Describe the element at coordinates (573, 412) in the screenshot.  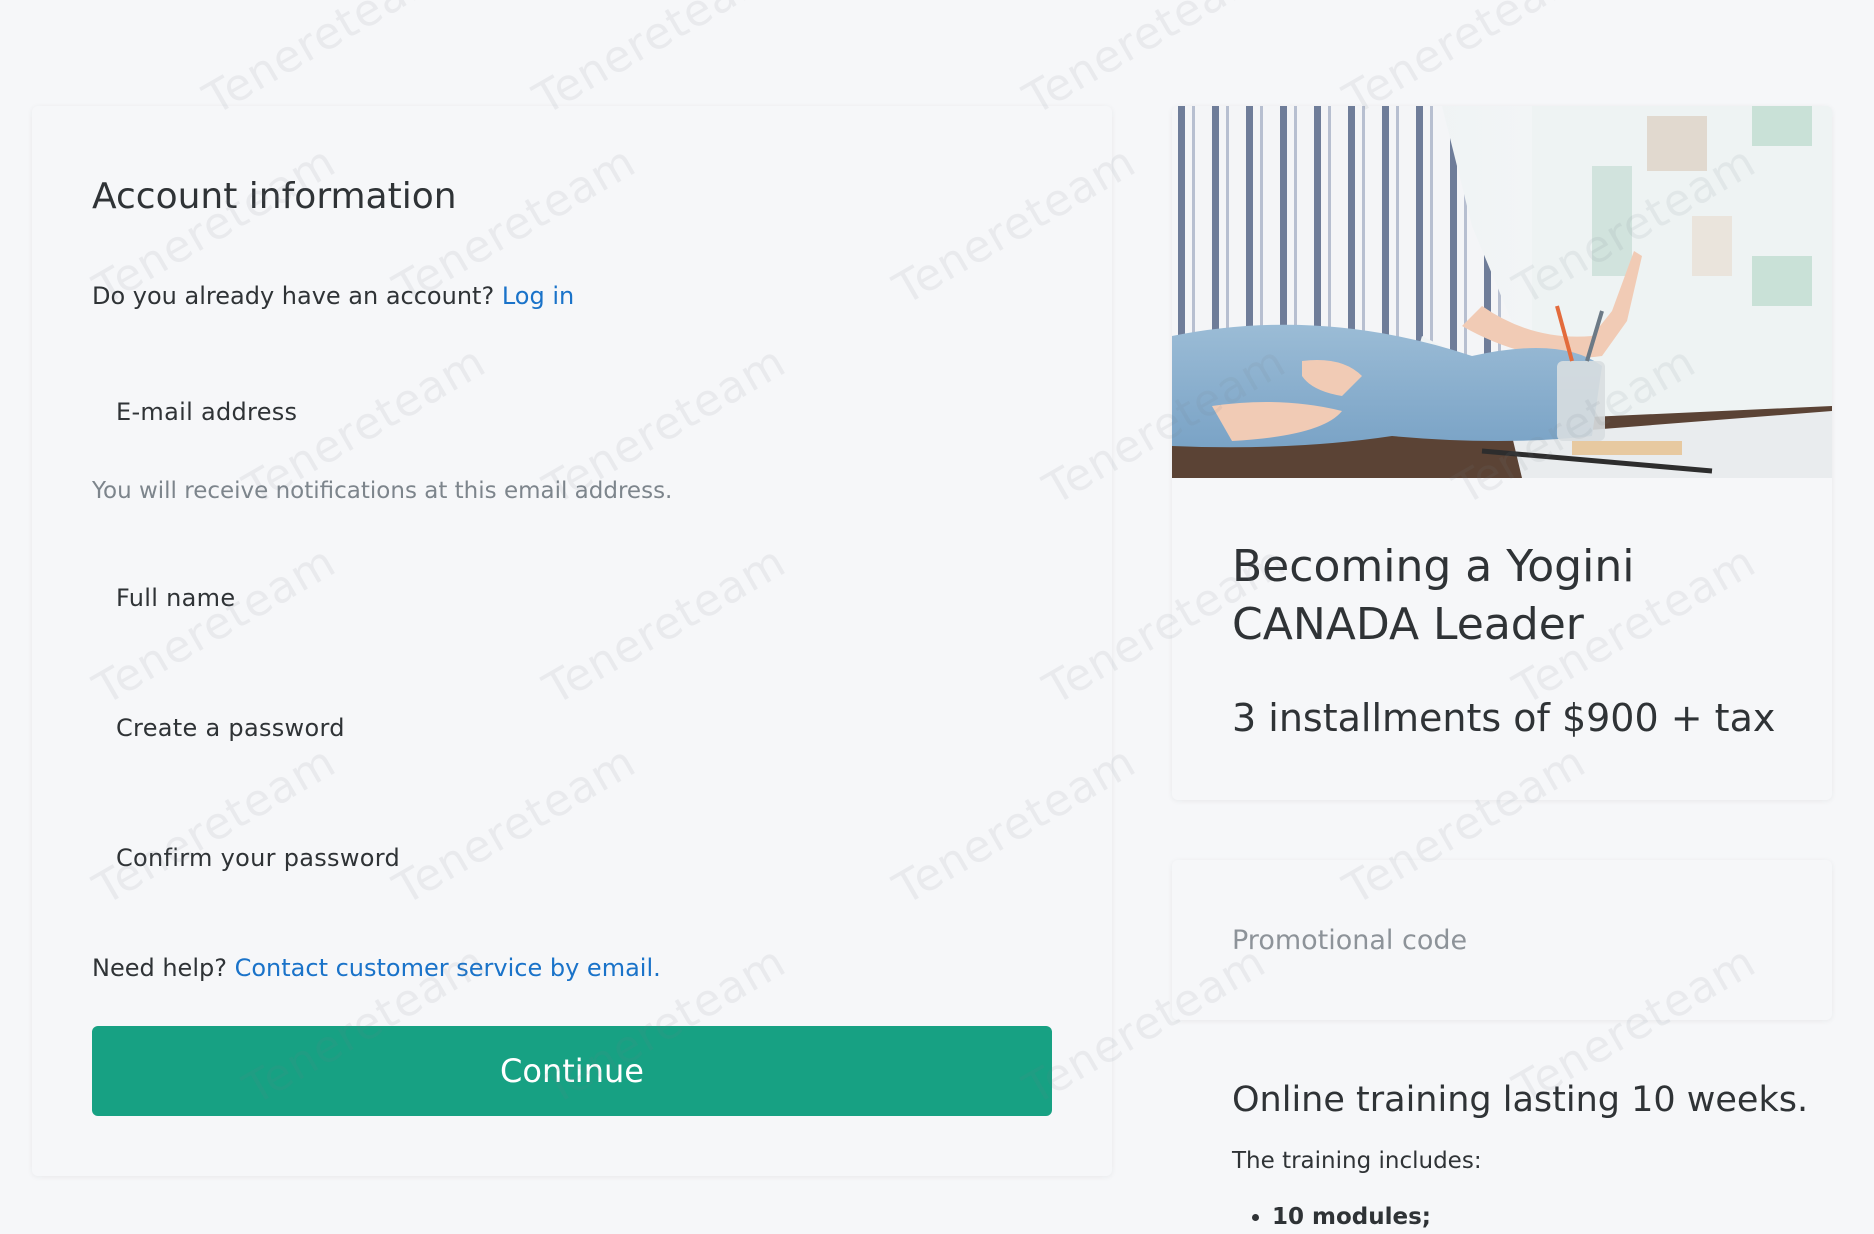
I see `email-field` at that location.